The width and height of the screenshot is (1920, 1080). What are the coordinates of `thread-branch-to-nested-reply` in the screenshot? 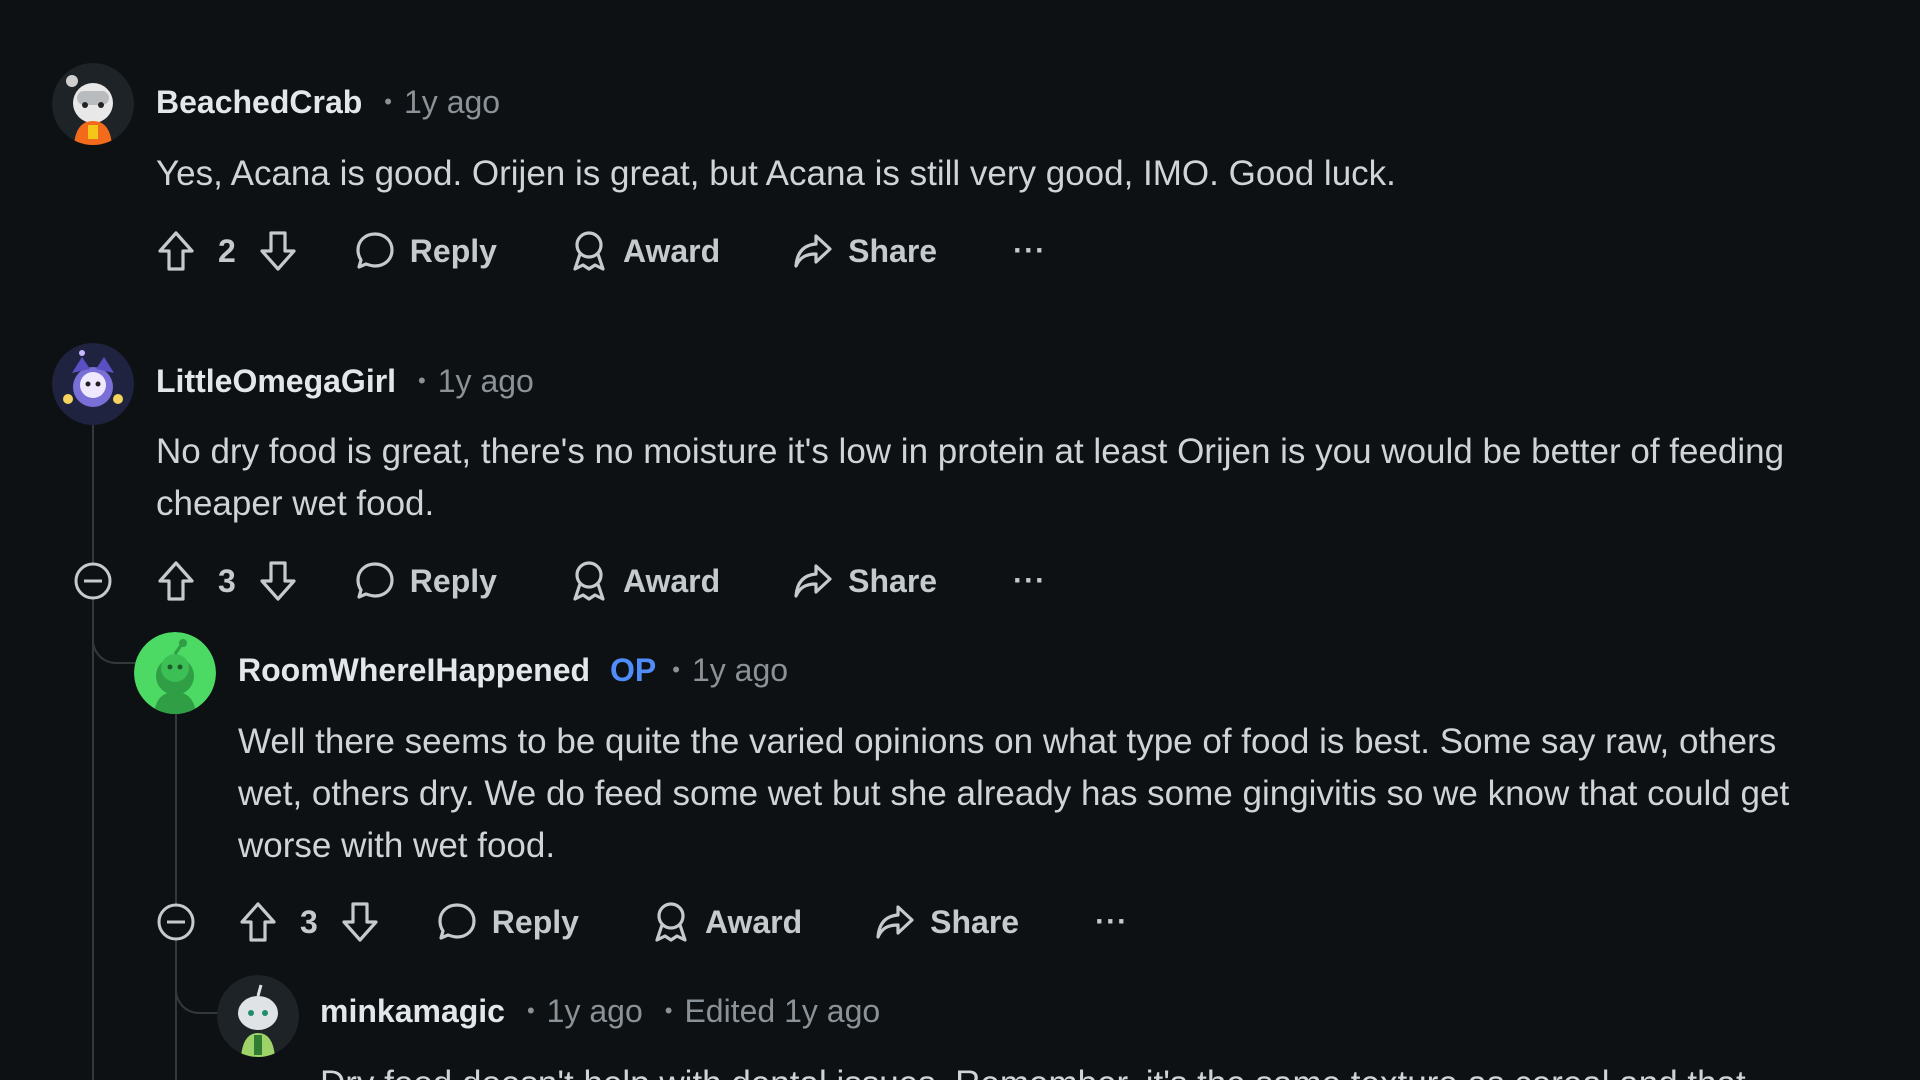 It's located at (197, 983).